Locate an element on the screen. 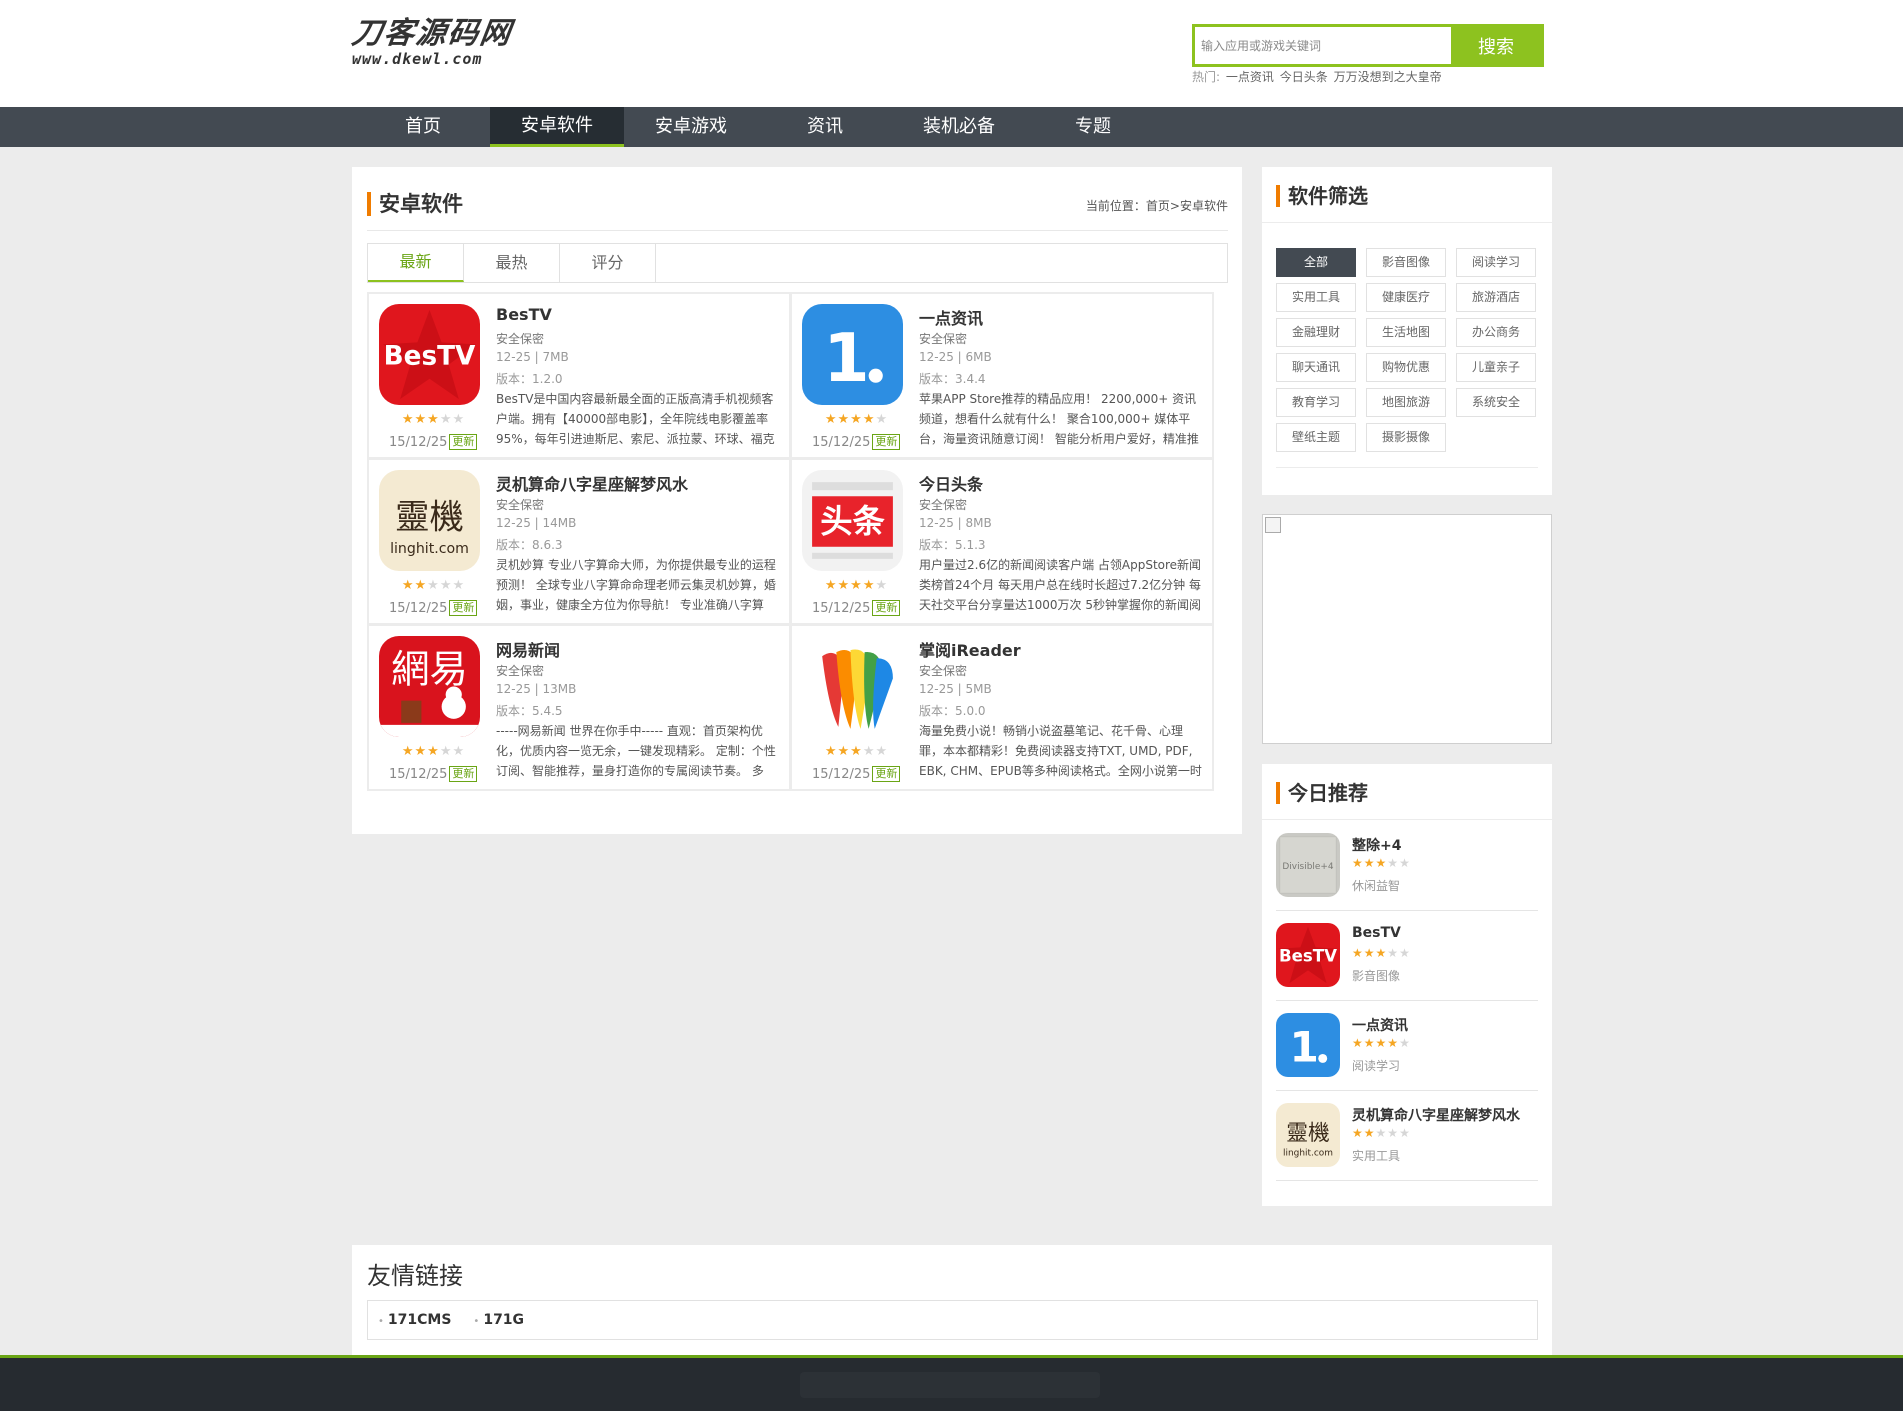  nav-item-android-games: 安卓游戏 is located at coordinates (691, 127).